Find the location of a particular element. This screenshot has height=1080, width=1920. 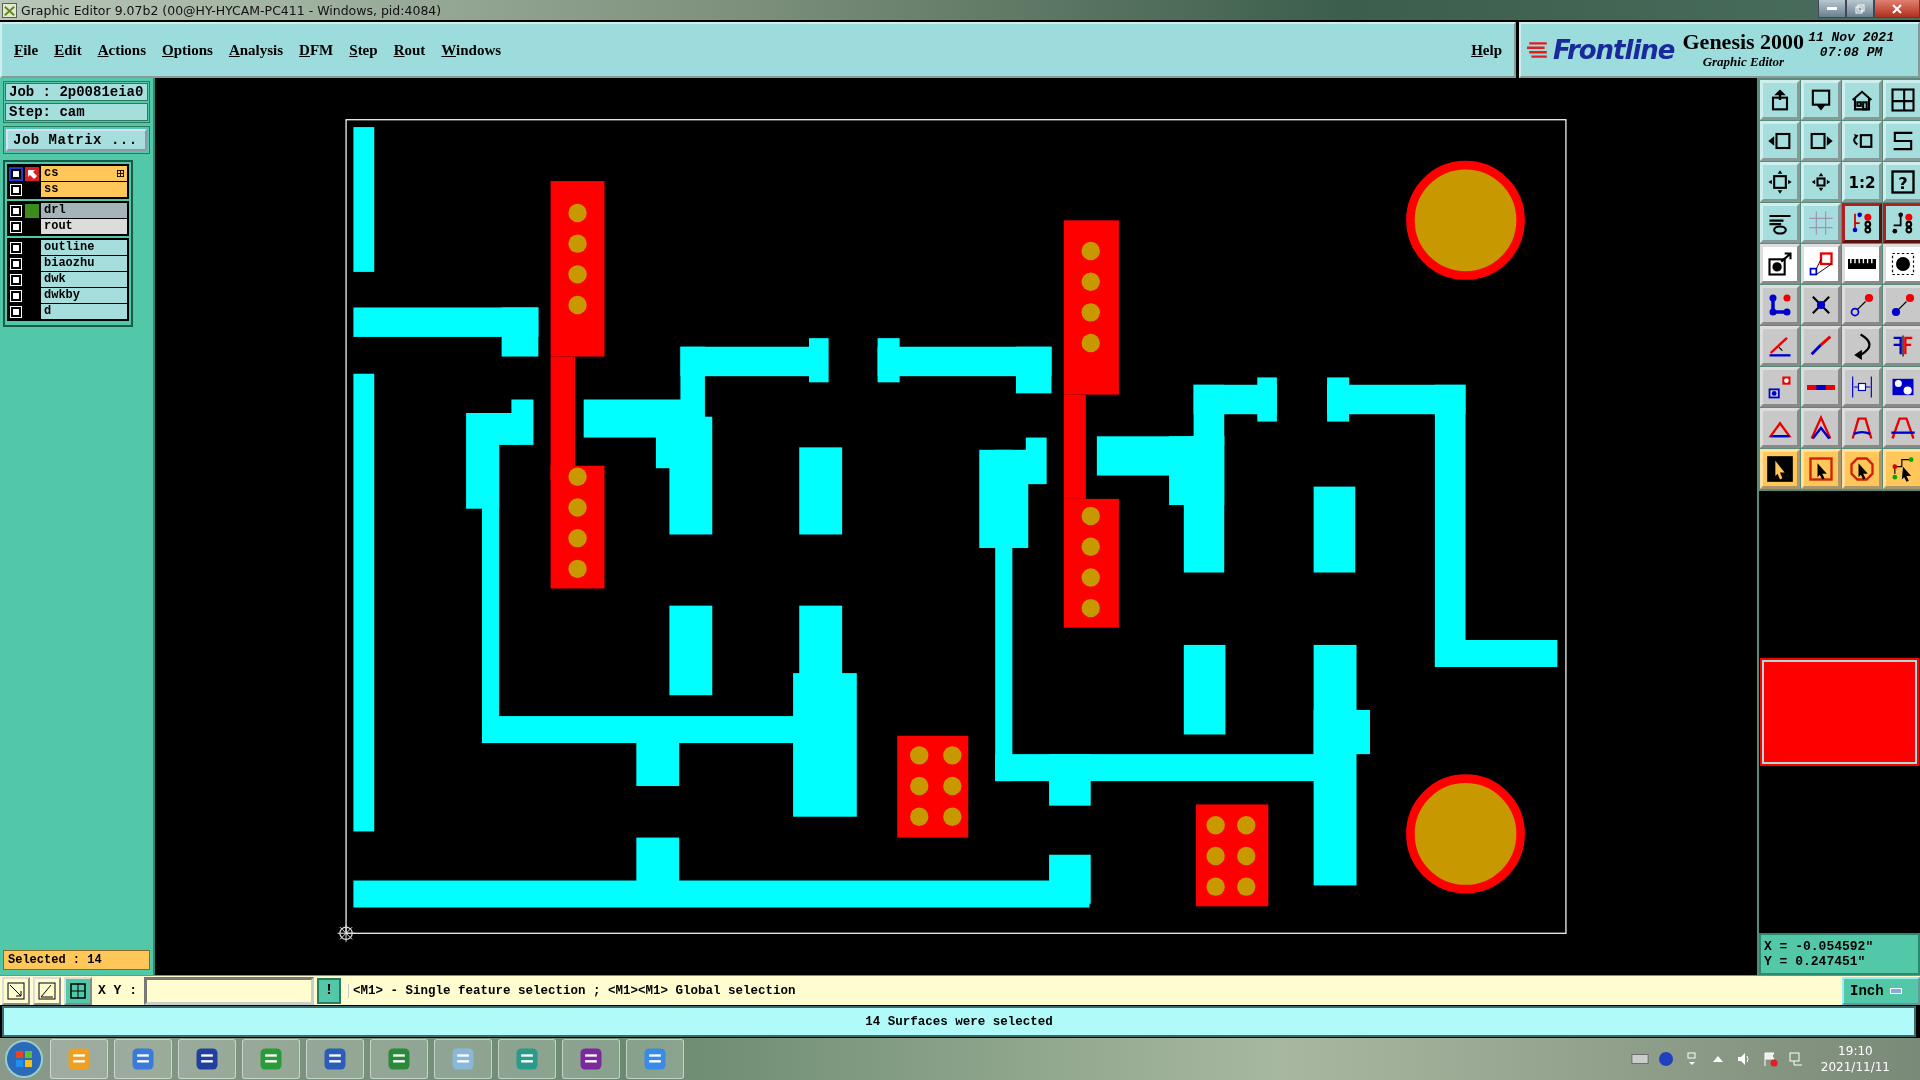

maximize-icon is located at coordinates (1860, 8).